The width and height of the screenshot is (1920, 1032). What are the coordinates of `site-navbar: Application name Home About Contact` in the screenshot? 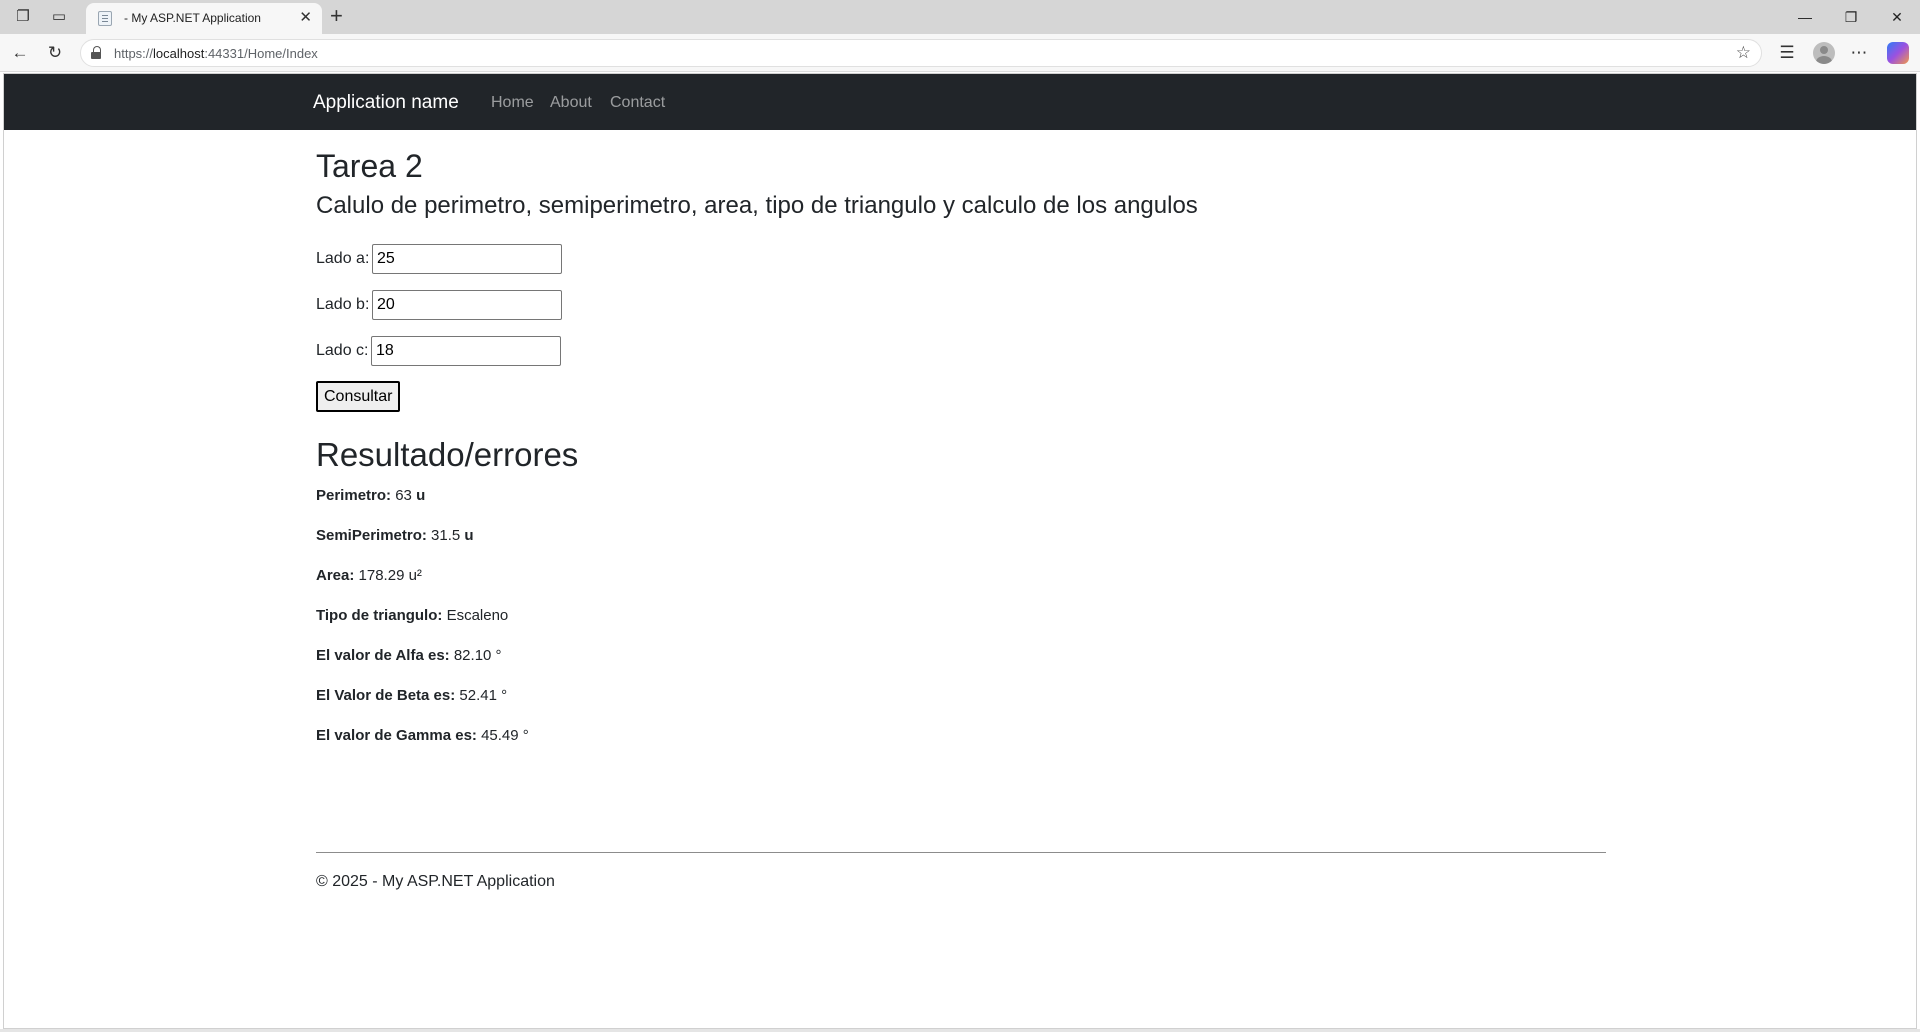 It's located at (960, 102).